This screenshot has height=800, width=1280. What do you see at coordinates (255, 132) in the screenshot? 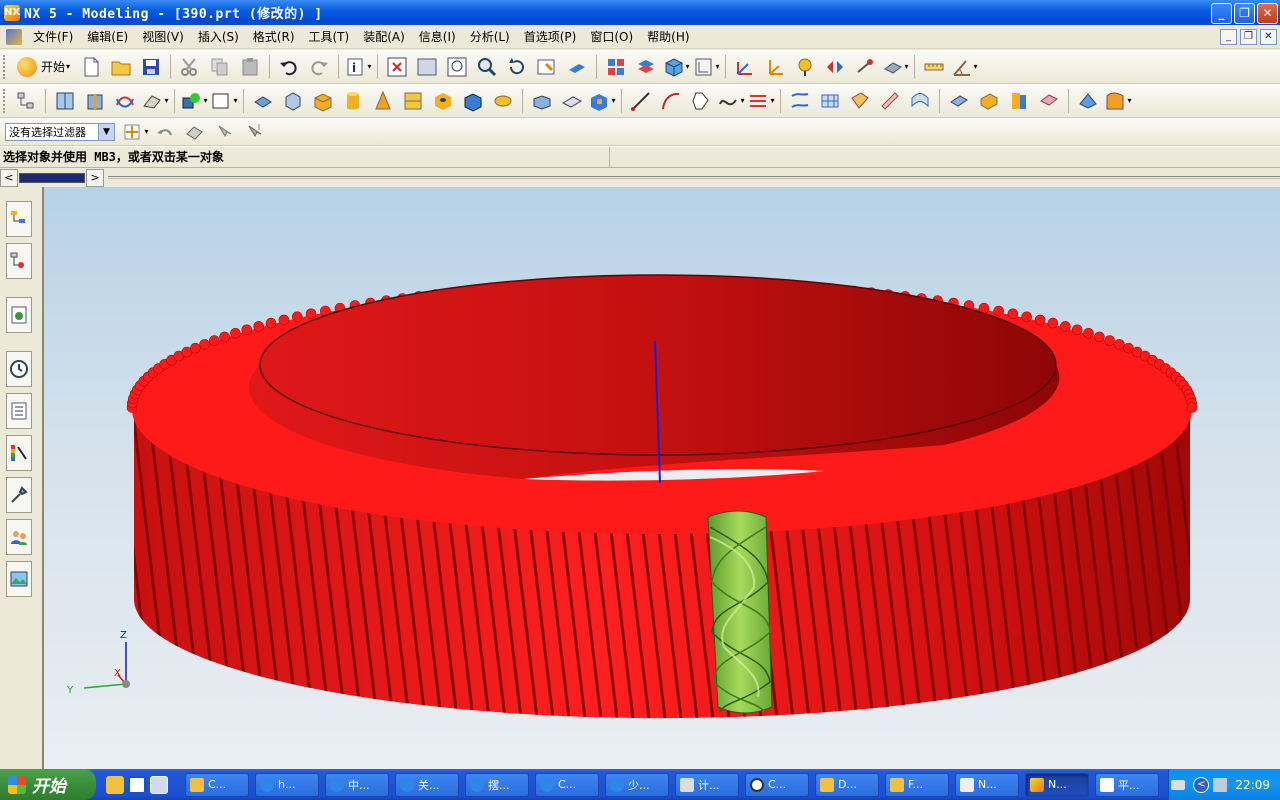
I see `select-component-button` at bounding box center [255, 132].